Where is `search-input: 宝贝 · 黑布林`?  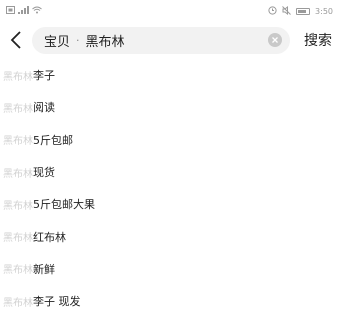 search-input: 宝贝 · 黑布林 is located at coordinates (161, 40).